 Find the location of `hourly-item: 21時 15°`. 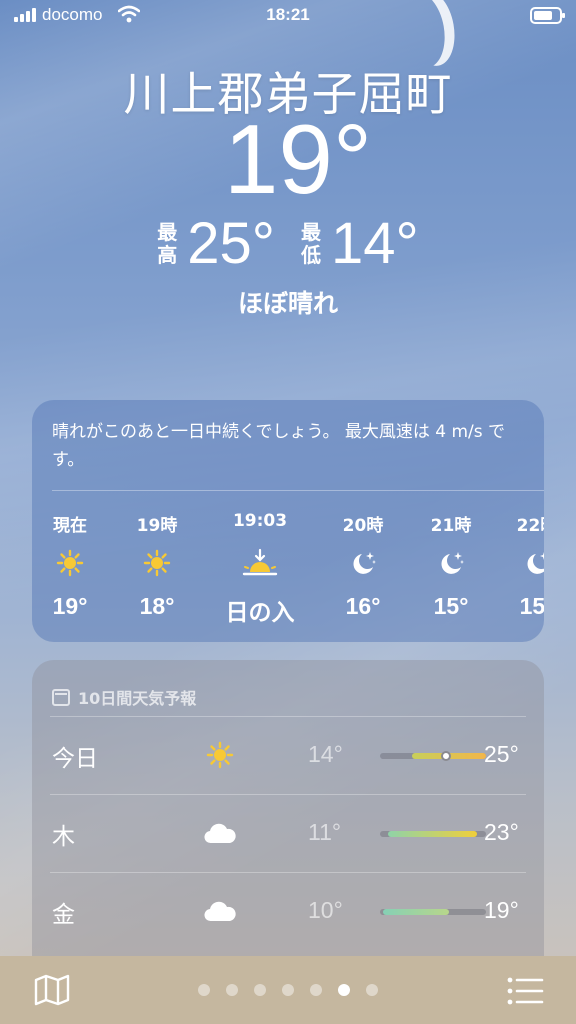

hourly-item: 21時 15° is located at coordinates (451, 555).